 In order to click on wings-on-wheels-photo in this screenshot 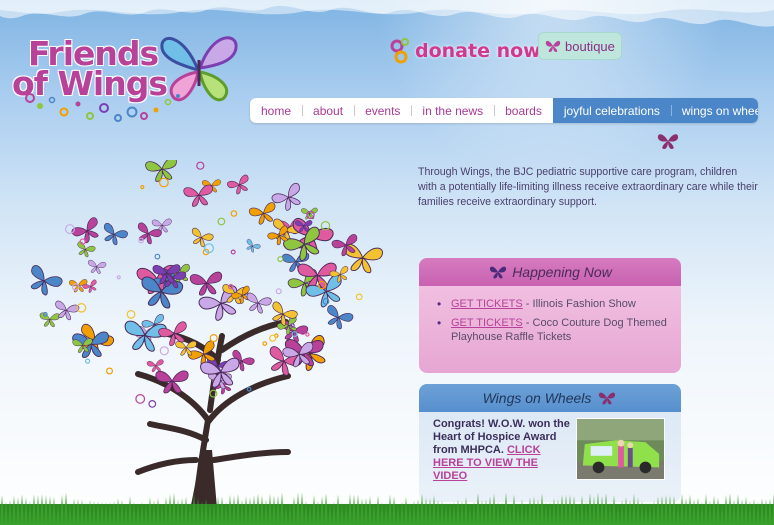, I will do `click(620, 449)`.